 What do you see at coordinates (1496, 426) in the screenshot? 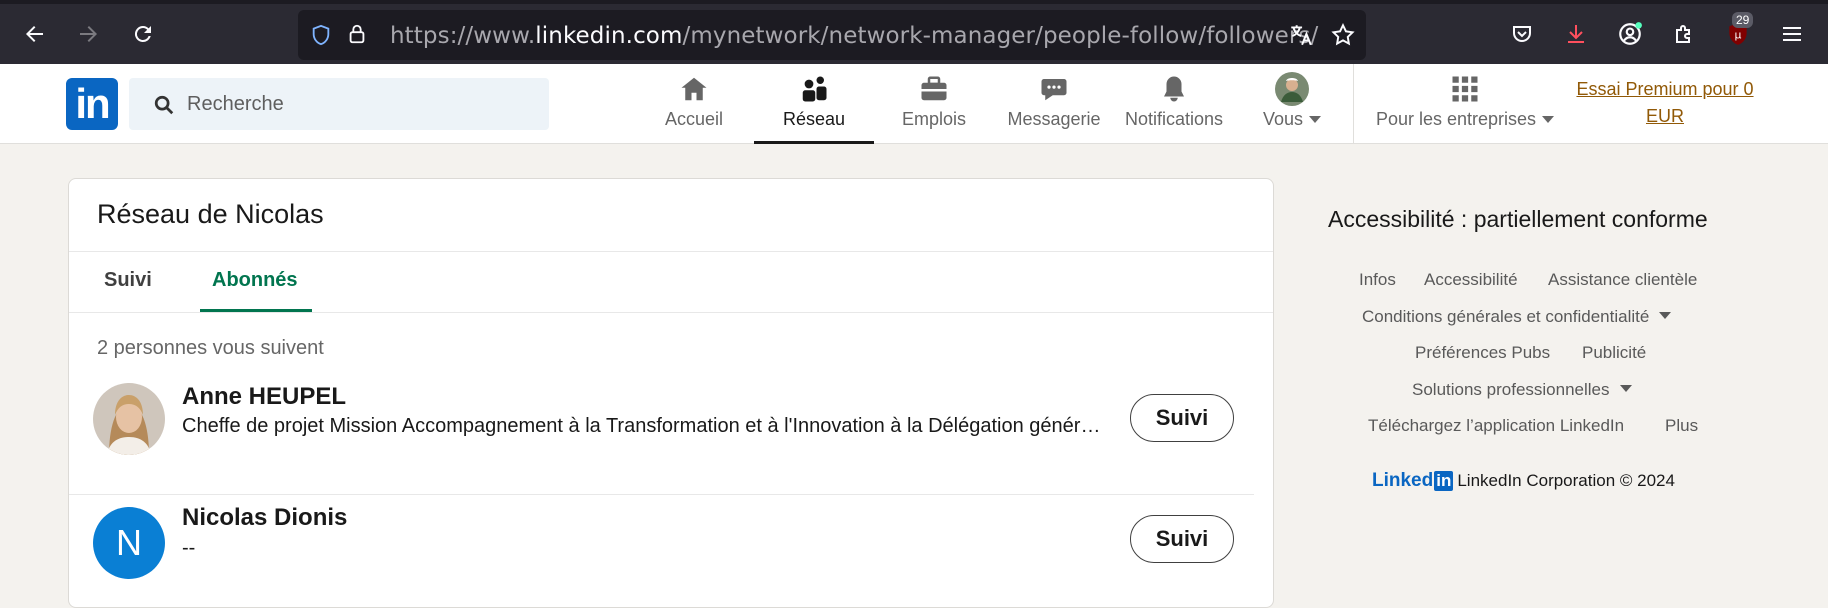
I see `footer-link-download-app: Téléchargez l’application LinkedIn` at bounding box center [1496, 426].